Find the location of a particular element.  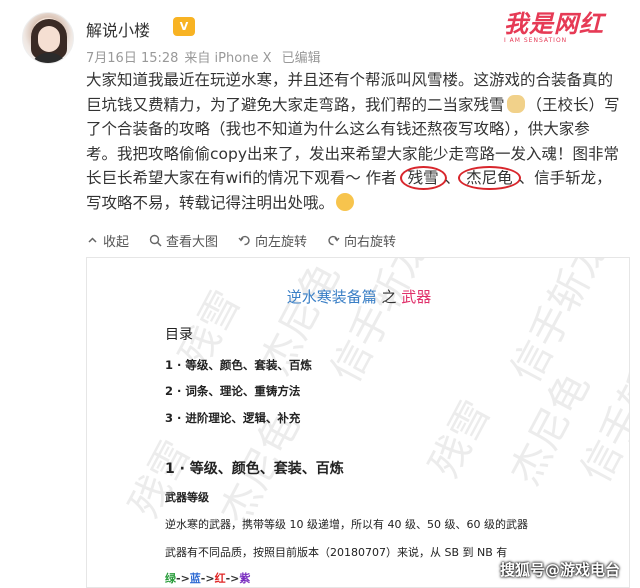

post-meta: 7月16日 15:28 来自 iPhone X 已编辑 is located at coordinates (206, 56).